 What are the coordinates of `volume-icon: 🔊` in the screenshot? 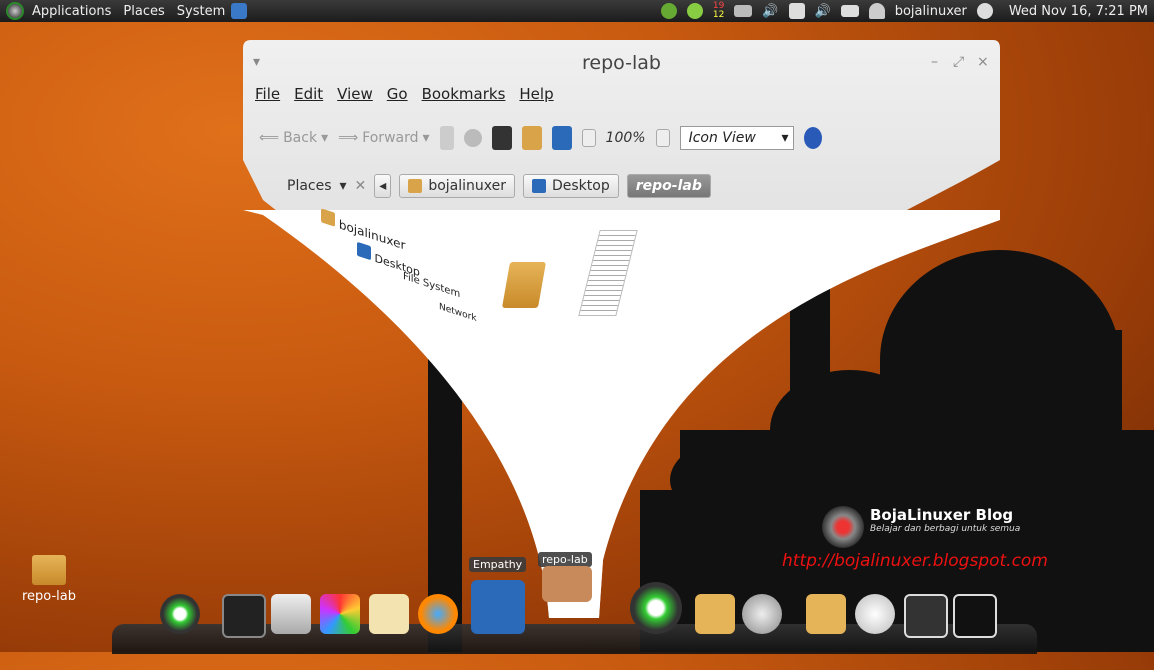 It's located at (770, 11).